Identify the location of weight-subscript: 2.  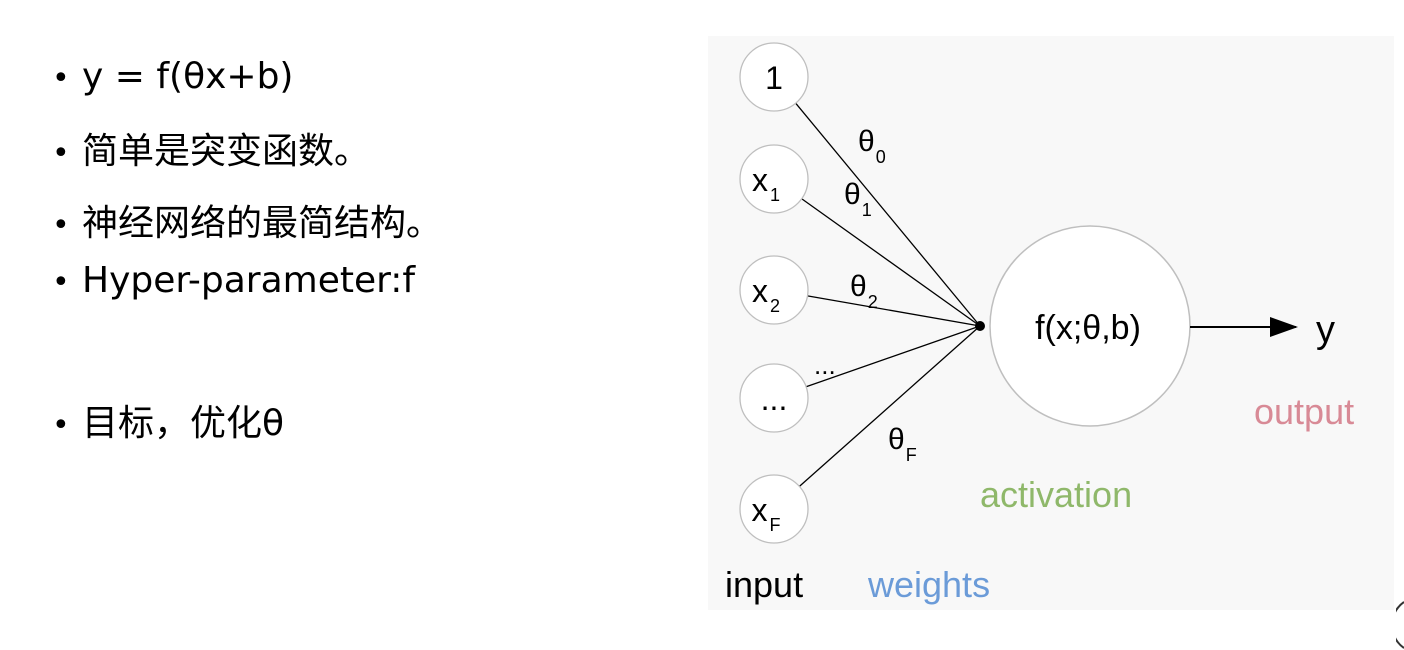
(873, 302).